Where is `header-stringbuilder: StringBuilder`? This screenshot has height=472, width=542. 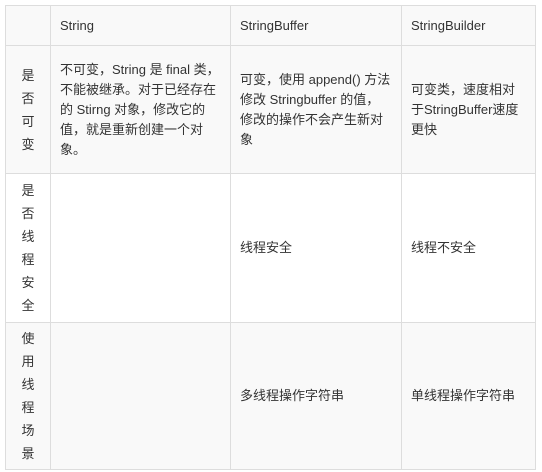
header-stringbuilder: StringBuilder is located at coordinates (468, 25).